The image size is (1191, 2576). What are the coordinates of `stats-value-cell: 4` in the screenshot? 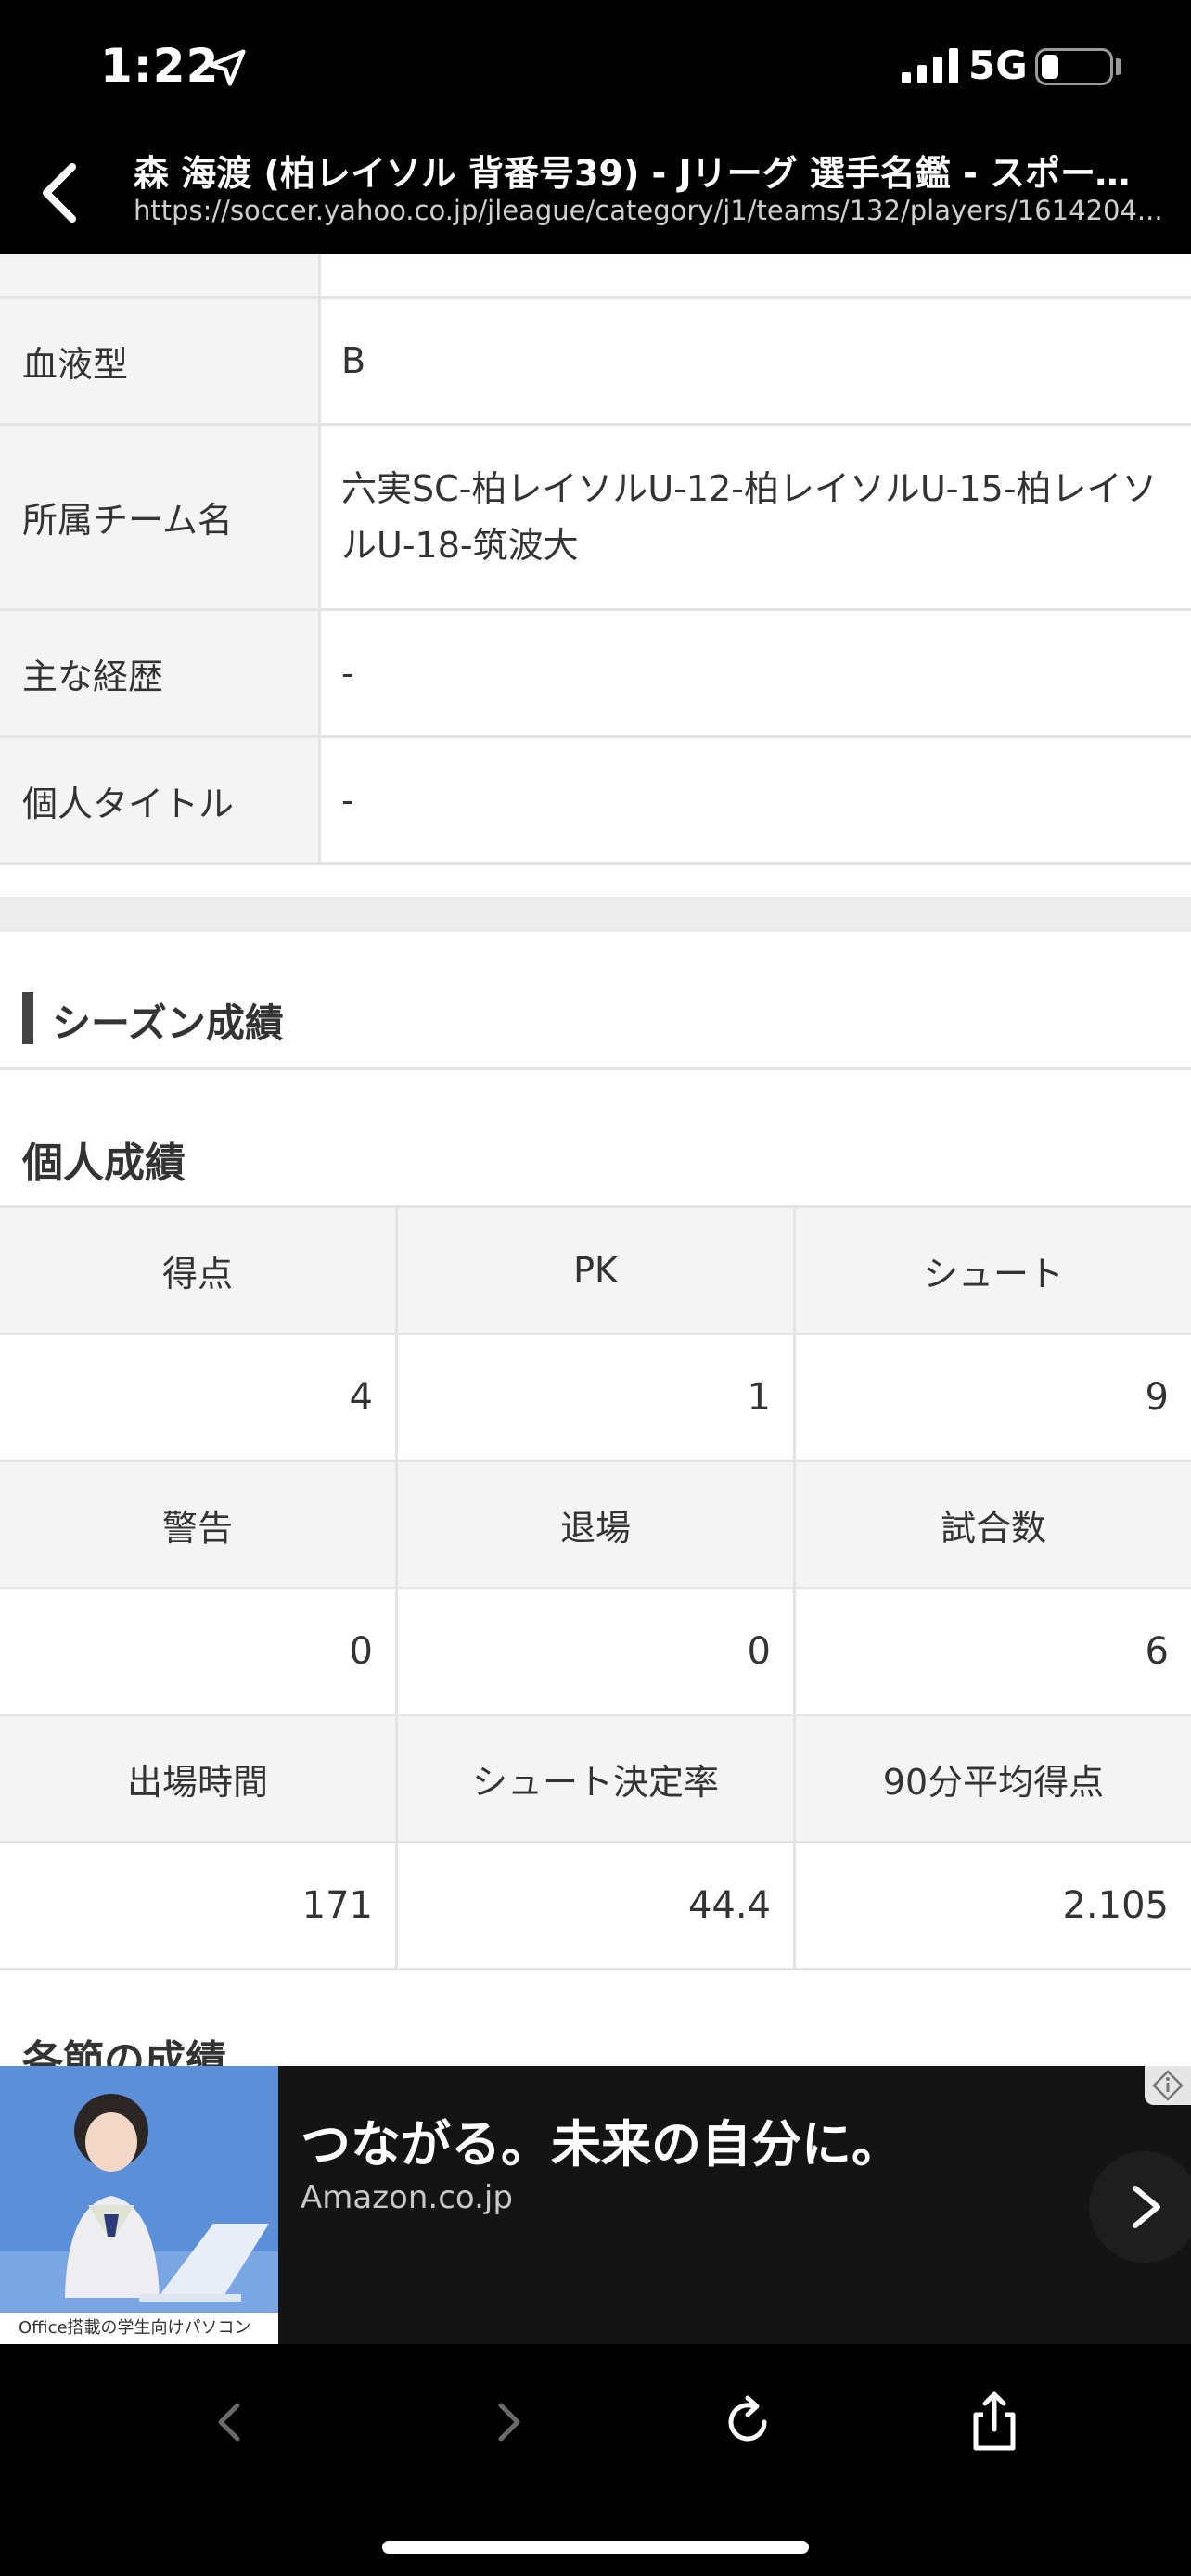 It's located at (199, 1397).